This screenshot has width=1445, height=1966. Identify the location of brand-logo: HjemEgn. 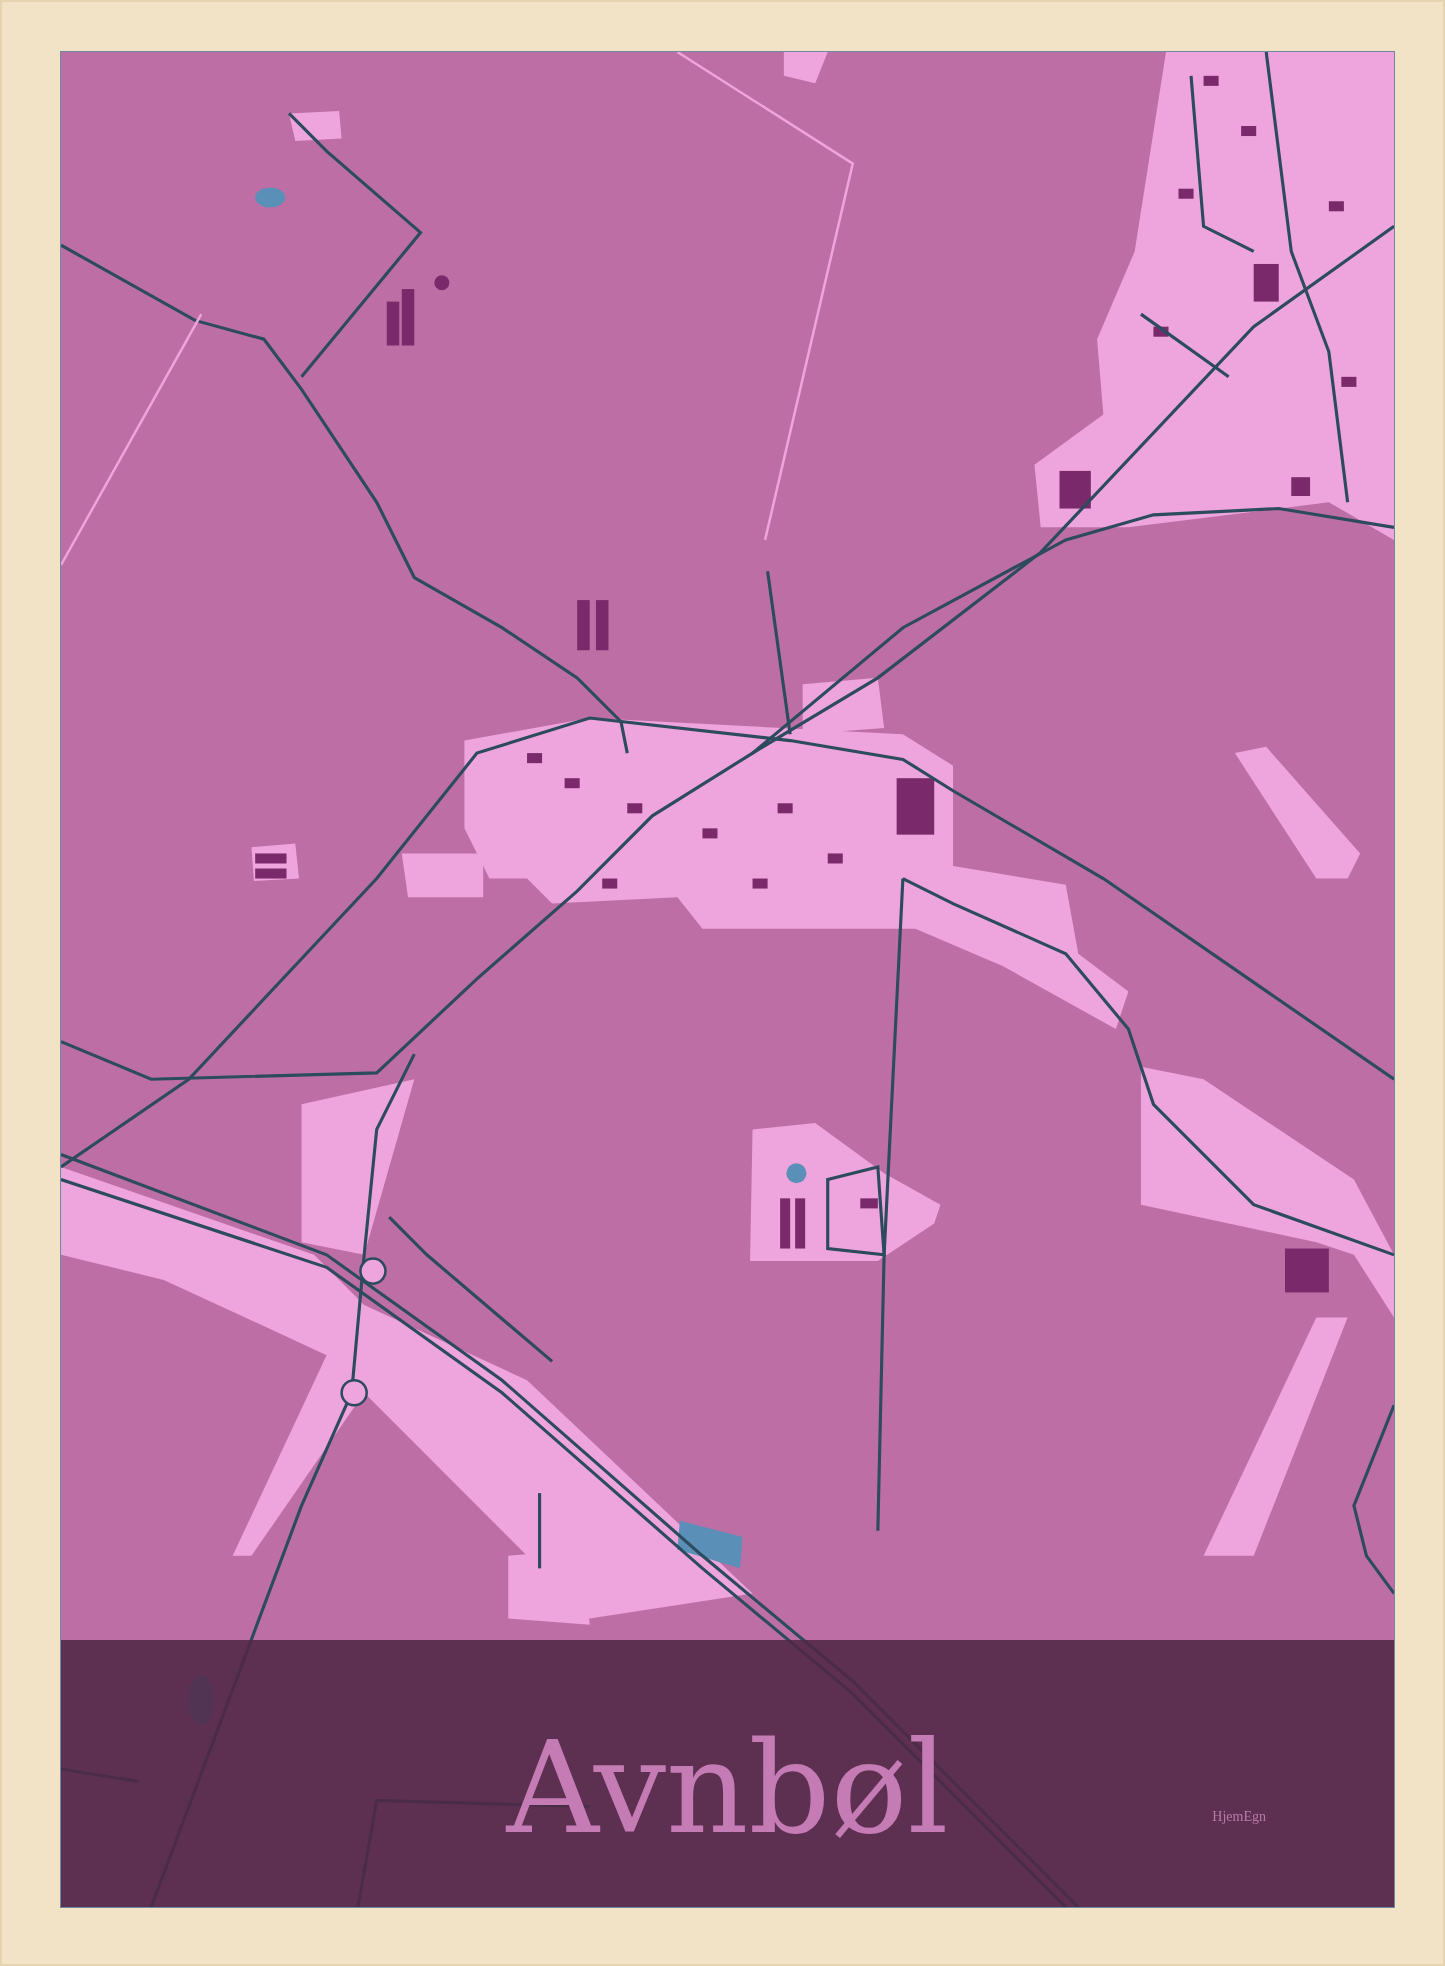
(1239, 1817).